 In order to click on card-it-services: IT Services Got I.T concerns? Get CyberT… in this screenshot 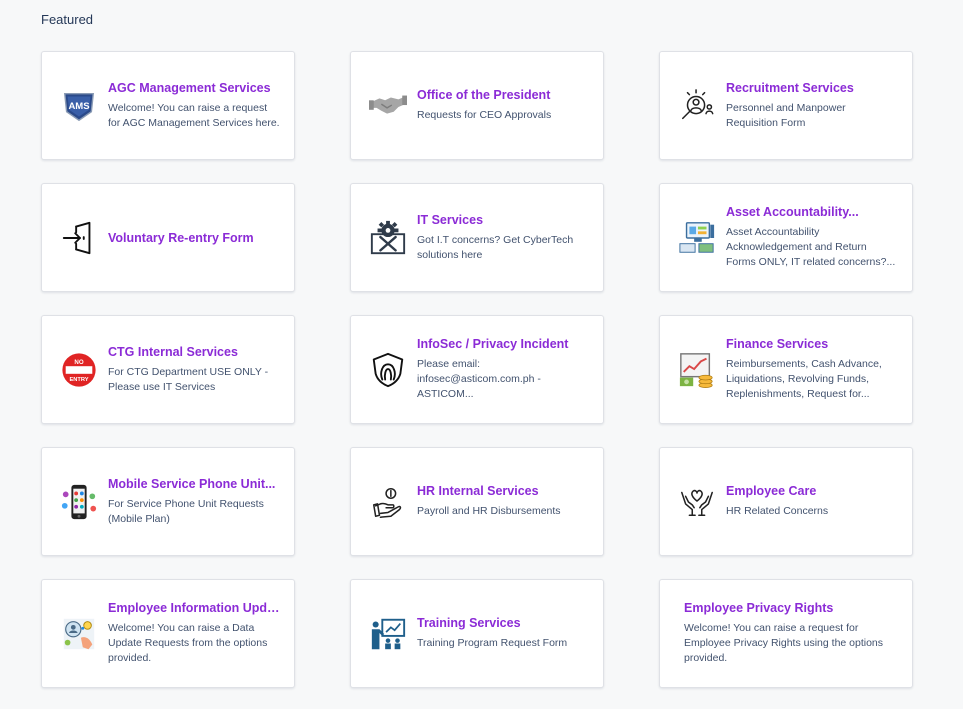, I will do `click(477, 237)`.